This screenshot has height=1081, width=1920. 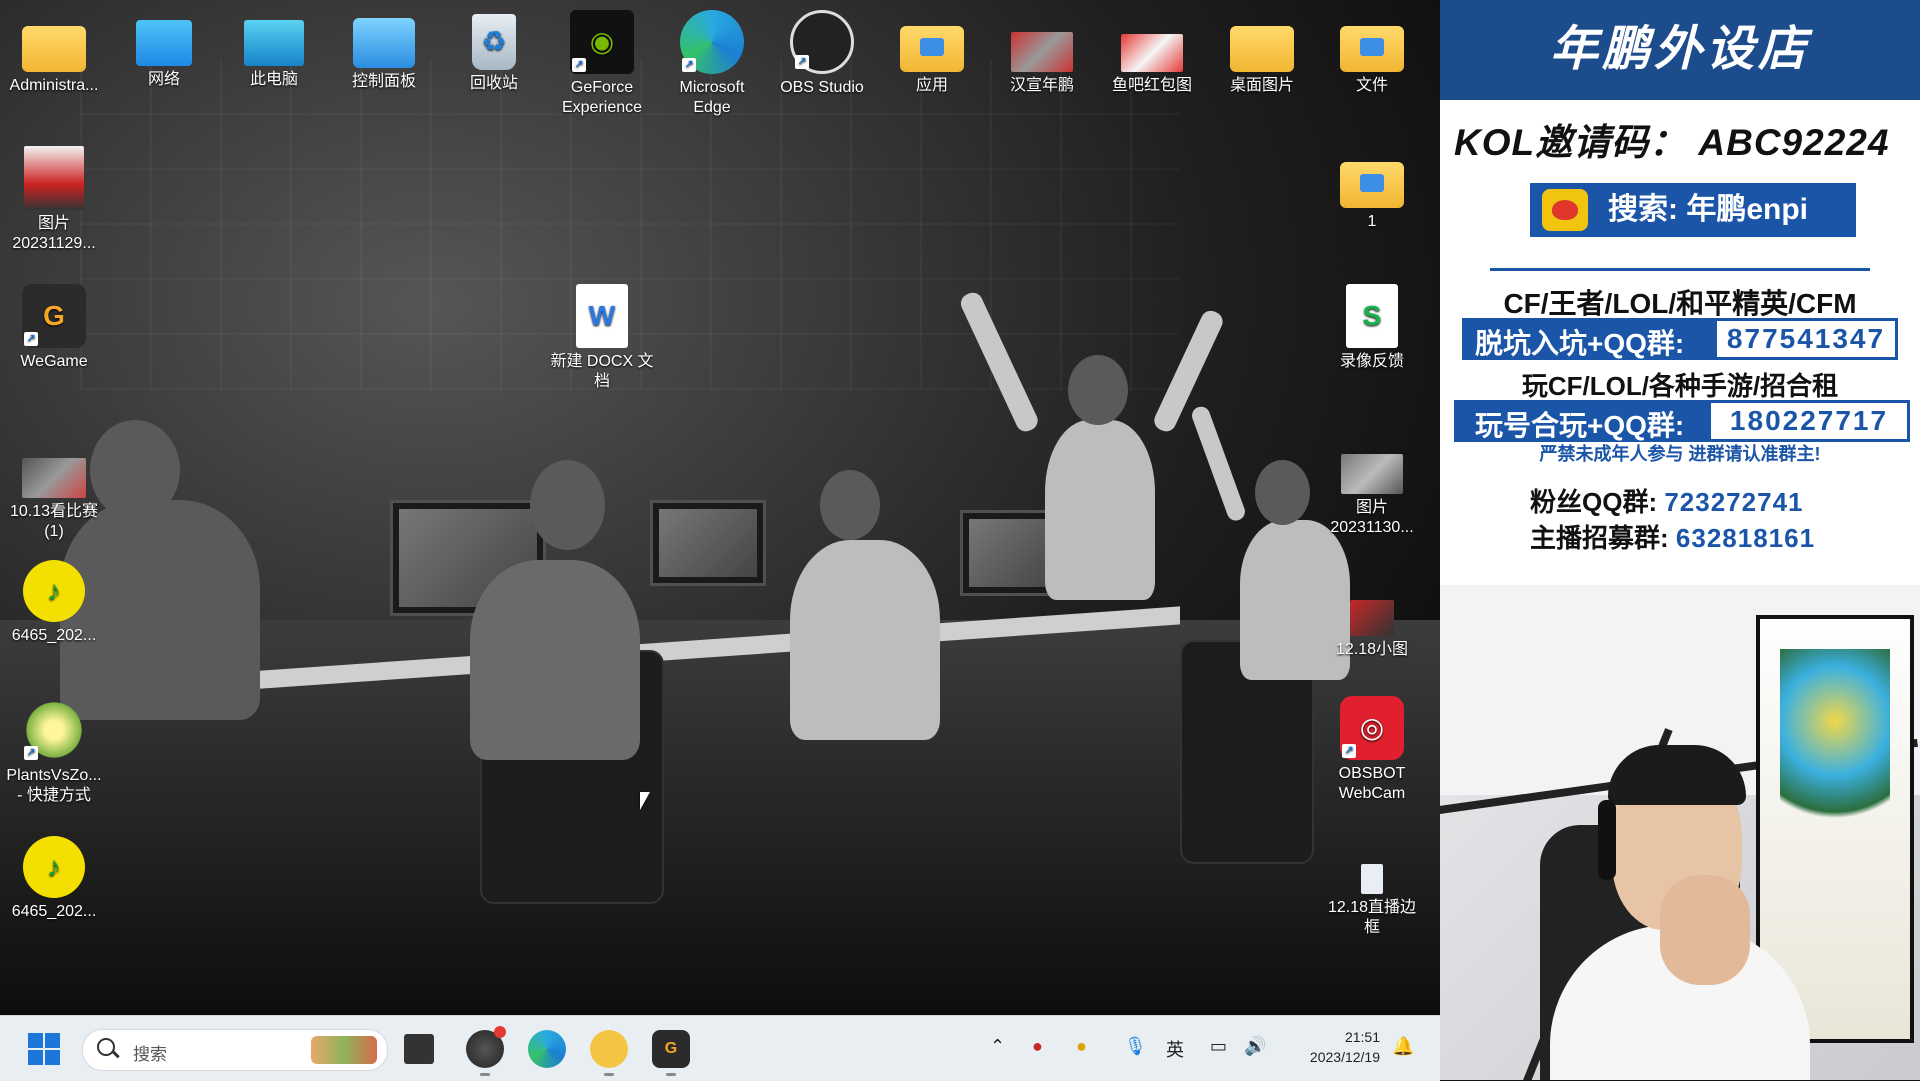 I want to click on desktop-icon-geforce: ◉ ↗ GeForce Experience, so click(x=602, y=64).